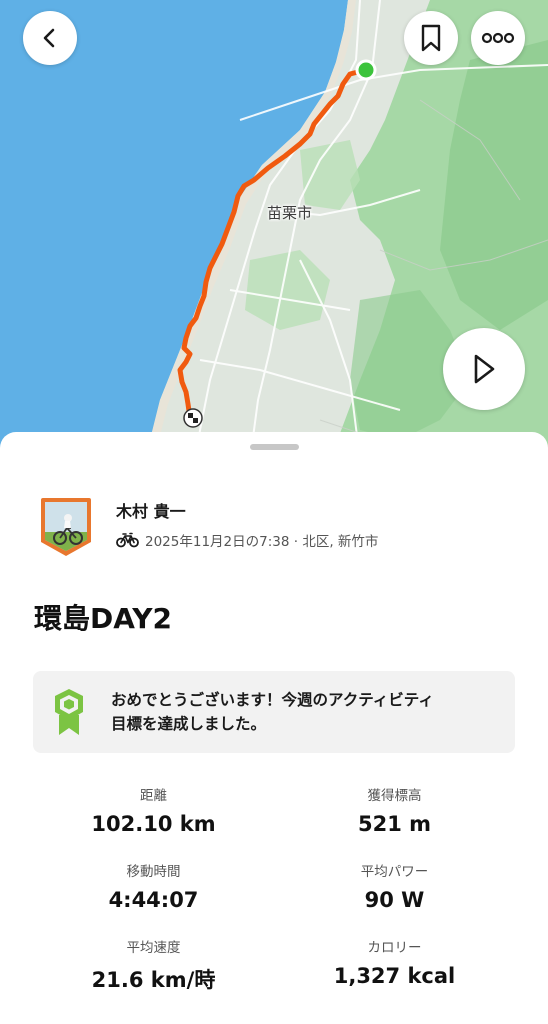 The height and width of the screenshot is (1024, 548). What do you see at coordinates (272, 700) in the screenshot?
I see `banner-line-1: おめでとうございます！今週のアクティビティ` at bounding box center [272, 700].